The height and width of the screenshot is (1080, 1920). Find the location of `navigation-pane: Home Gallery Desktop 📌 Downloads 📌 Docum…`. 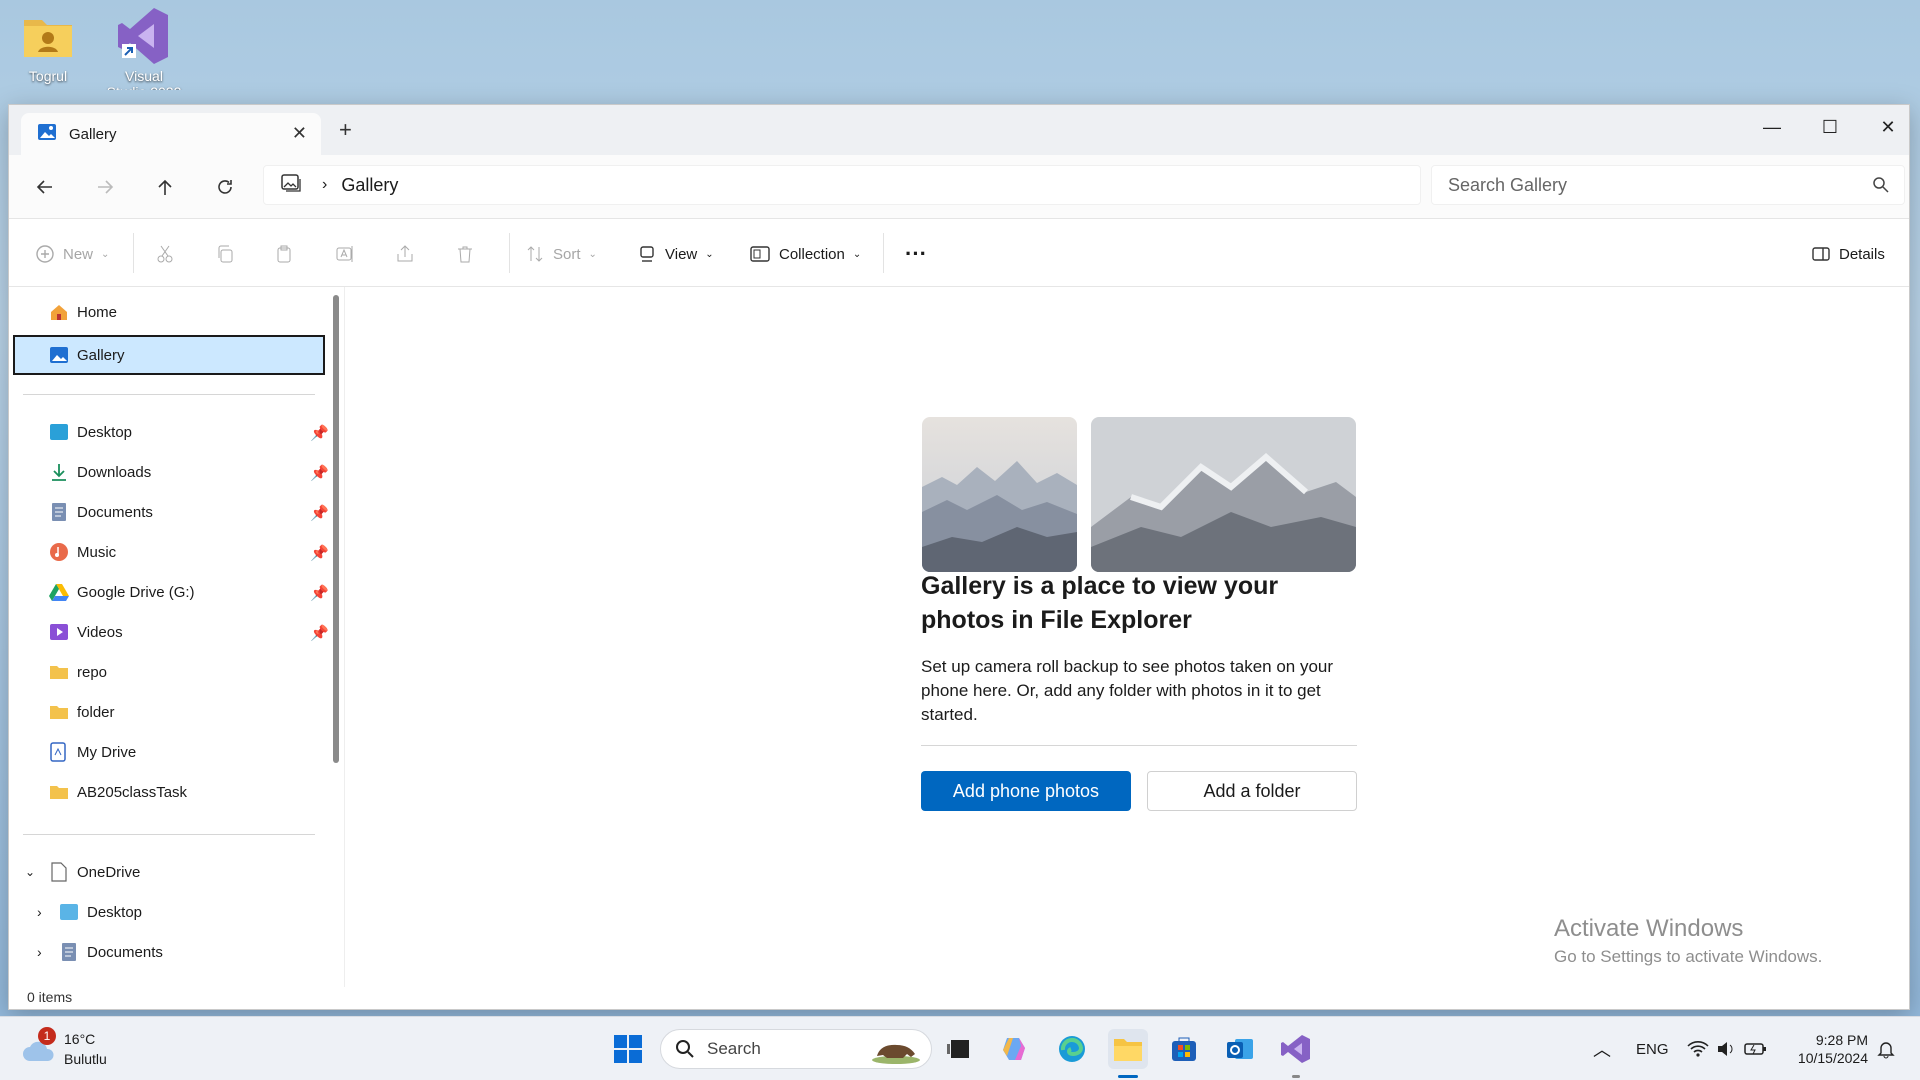

navigation-pane: Home Gallery Desktop 📌 Downloads 📌 Docum… is located at coordinates (169, 637).